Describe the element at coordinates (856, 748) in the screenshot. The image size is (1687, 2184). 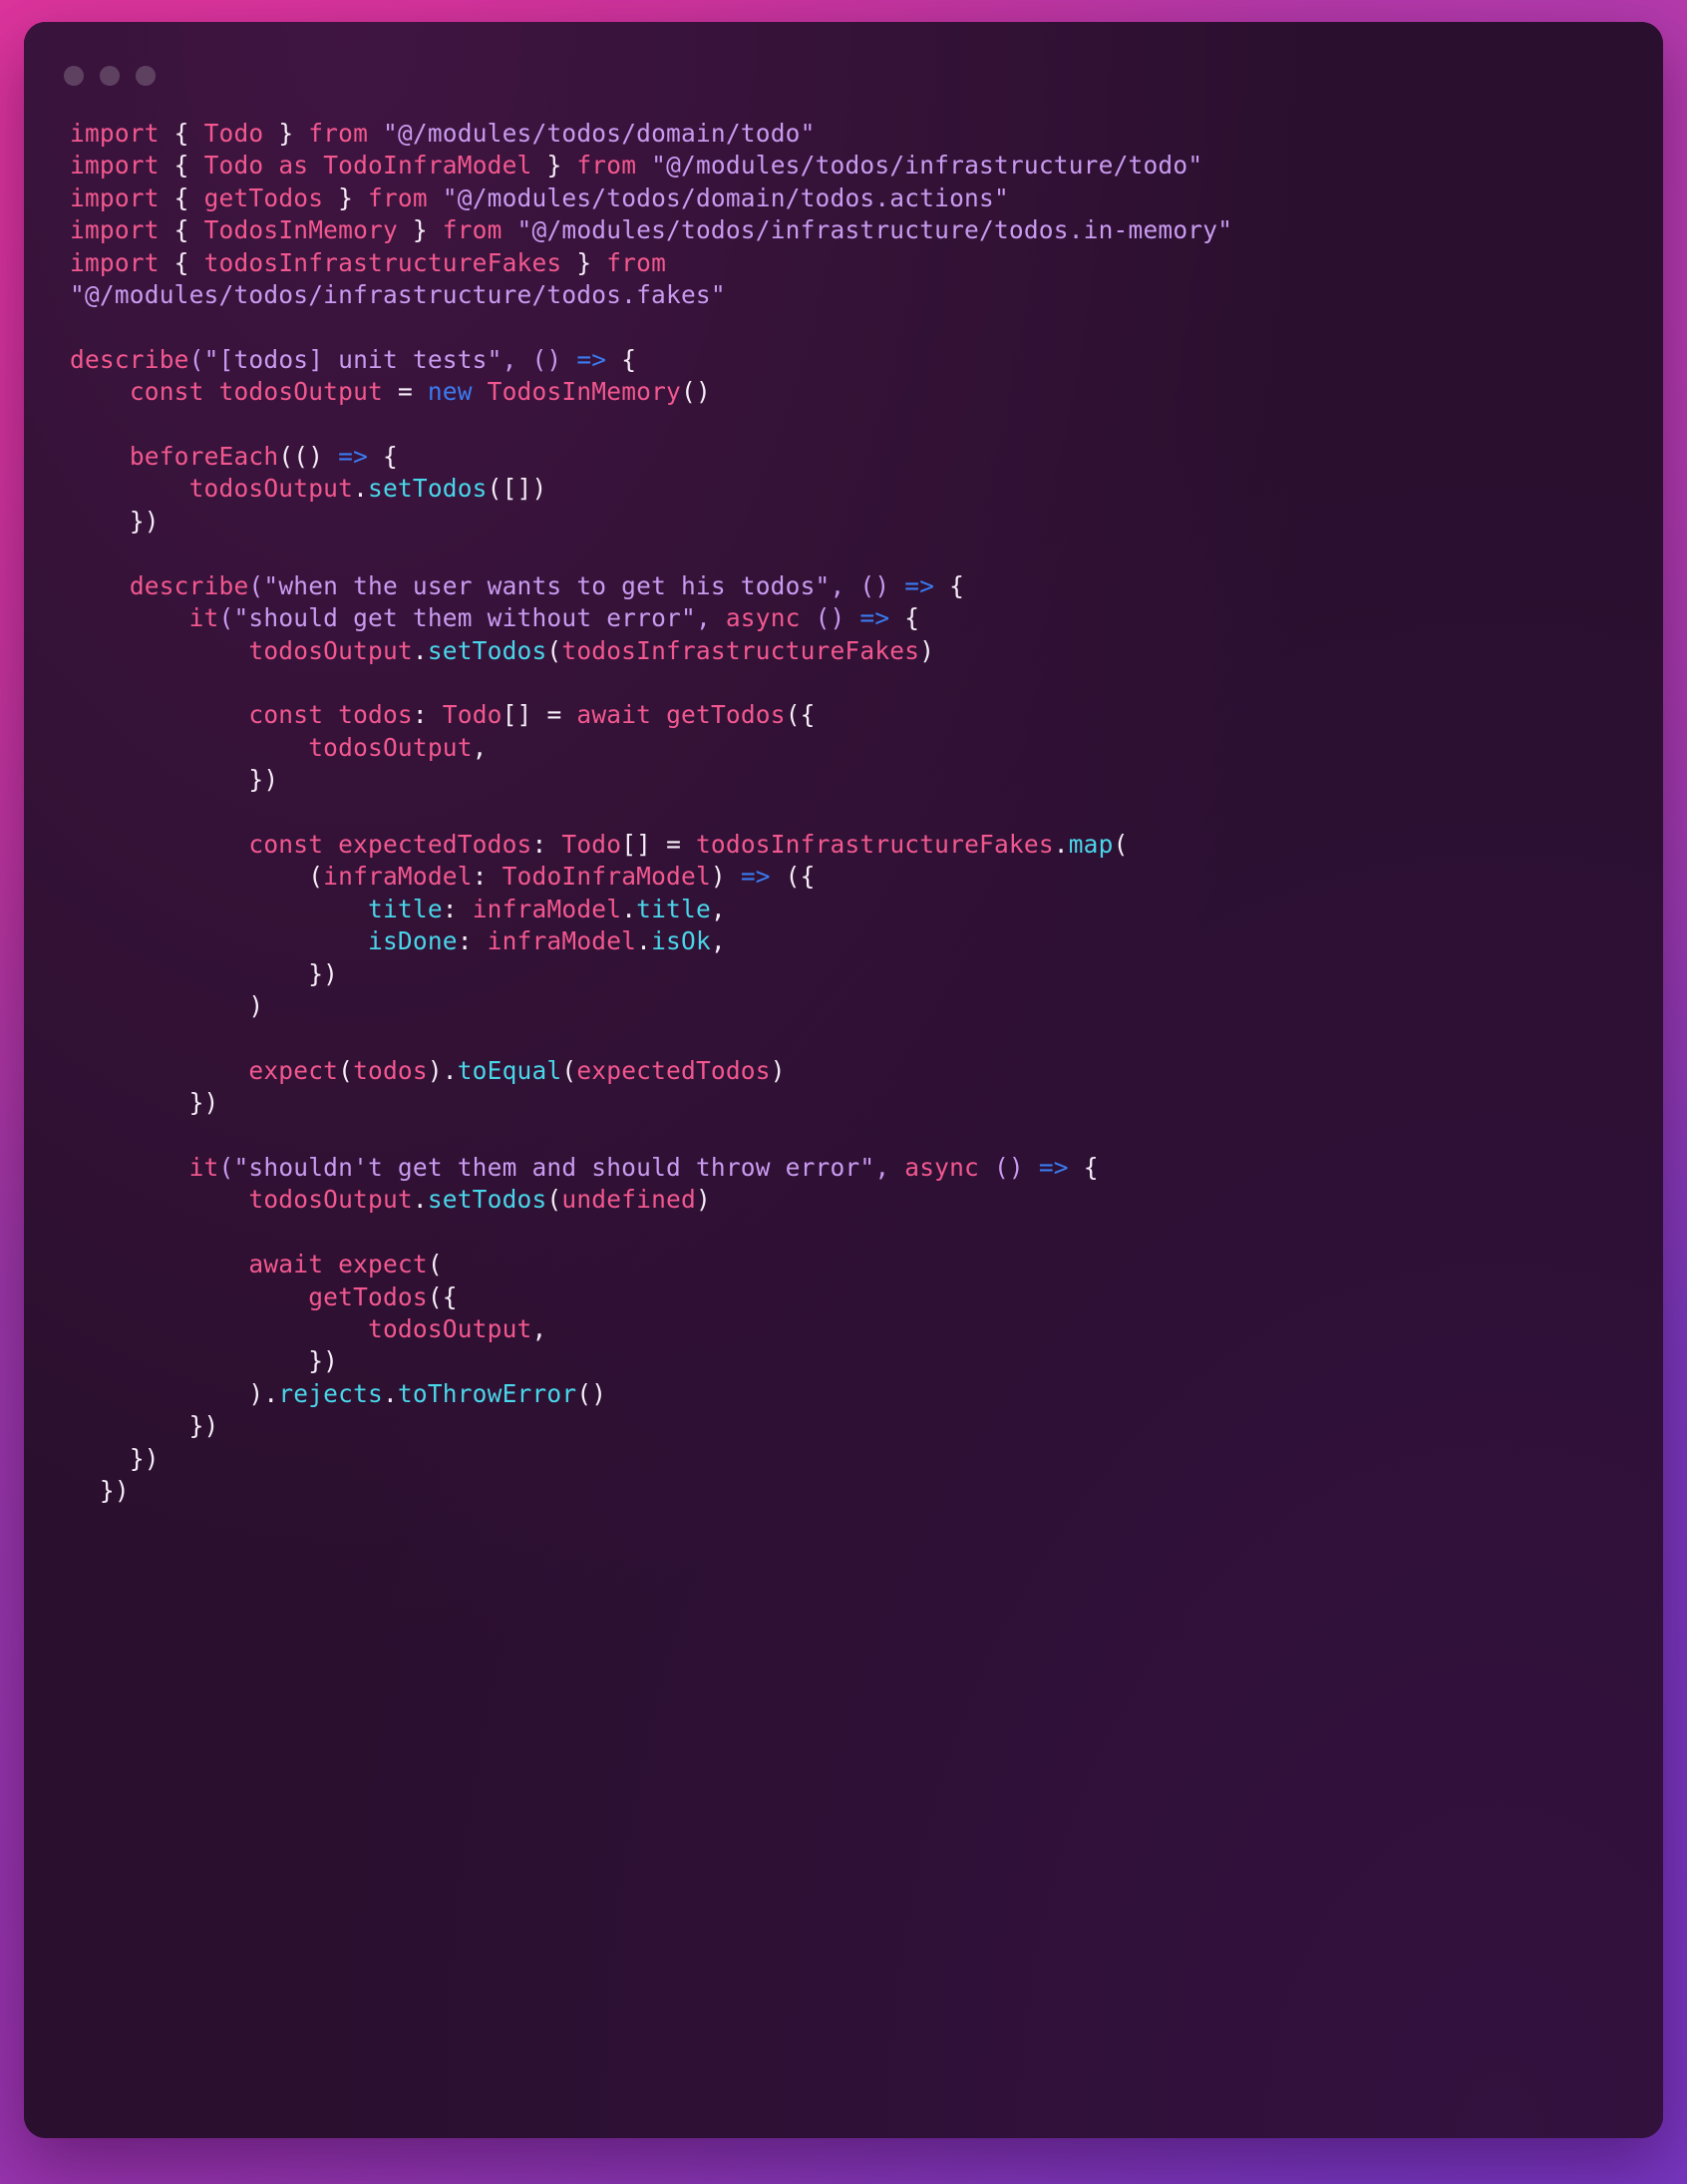
I see `code-line: todosOutput,` at that location.